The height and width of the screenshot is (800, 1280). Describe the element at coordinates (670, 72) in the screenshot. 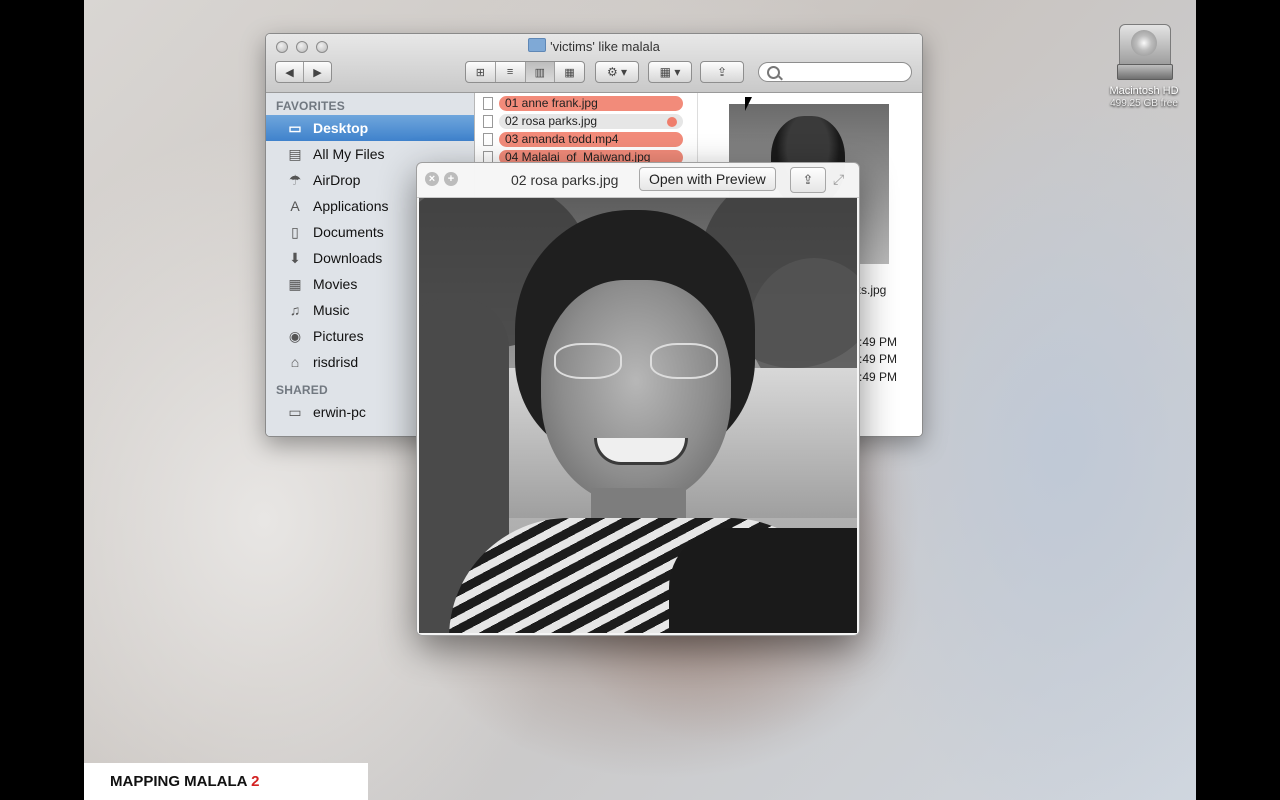

I see `arrange-menu-button: ▦ ▾` at that location.